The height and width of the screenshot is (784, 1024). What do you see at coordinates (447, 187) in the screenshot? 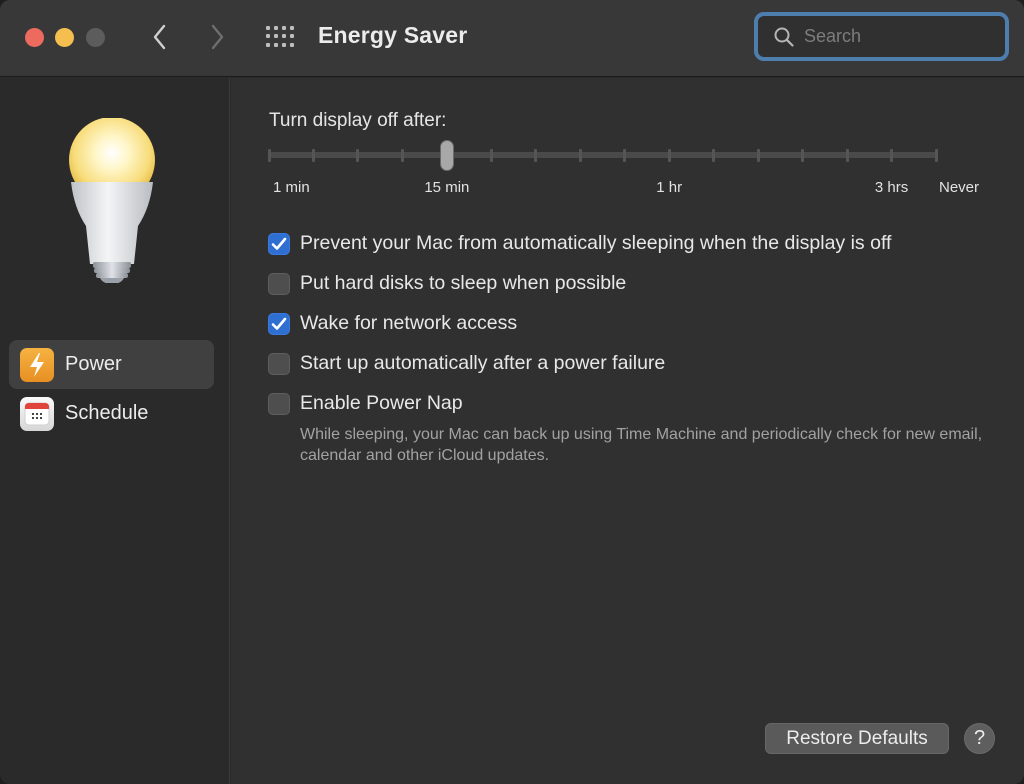
I see `slider-tick-label: 15 min` at bounding box center [447, 187].